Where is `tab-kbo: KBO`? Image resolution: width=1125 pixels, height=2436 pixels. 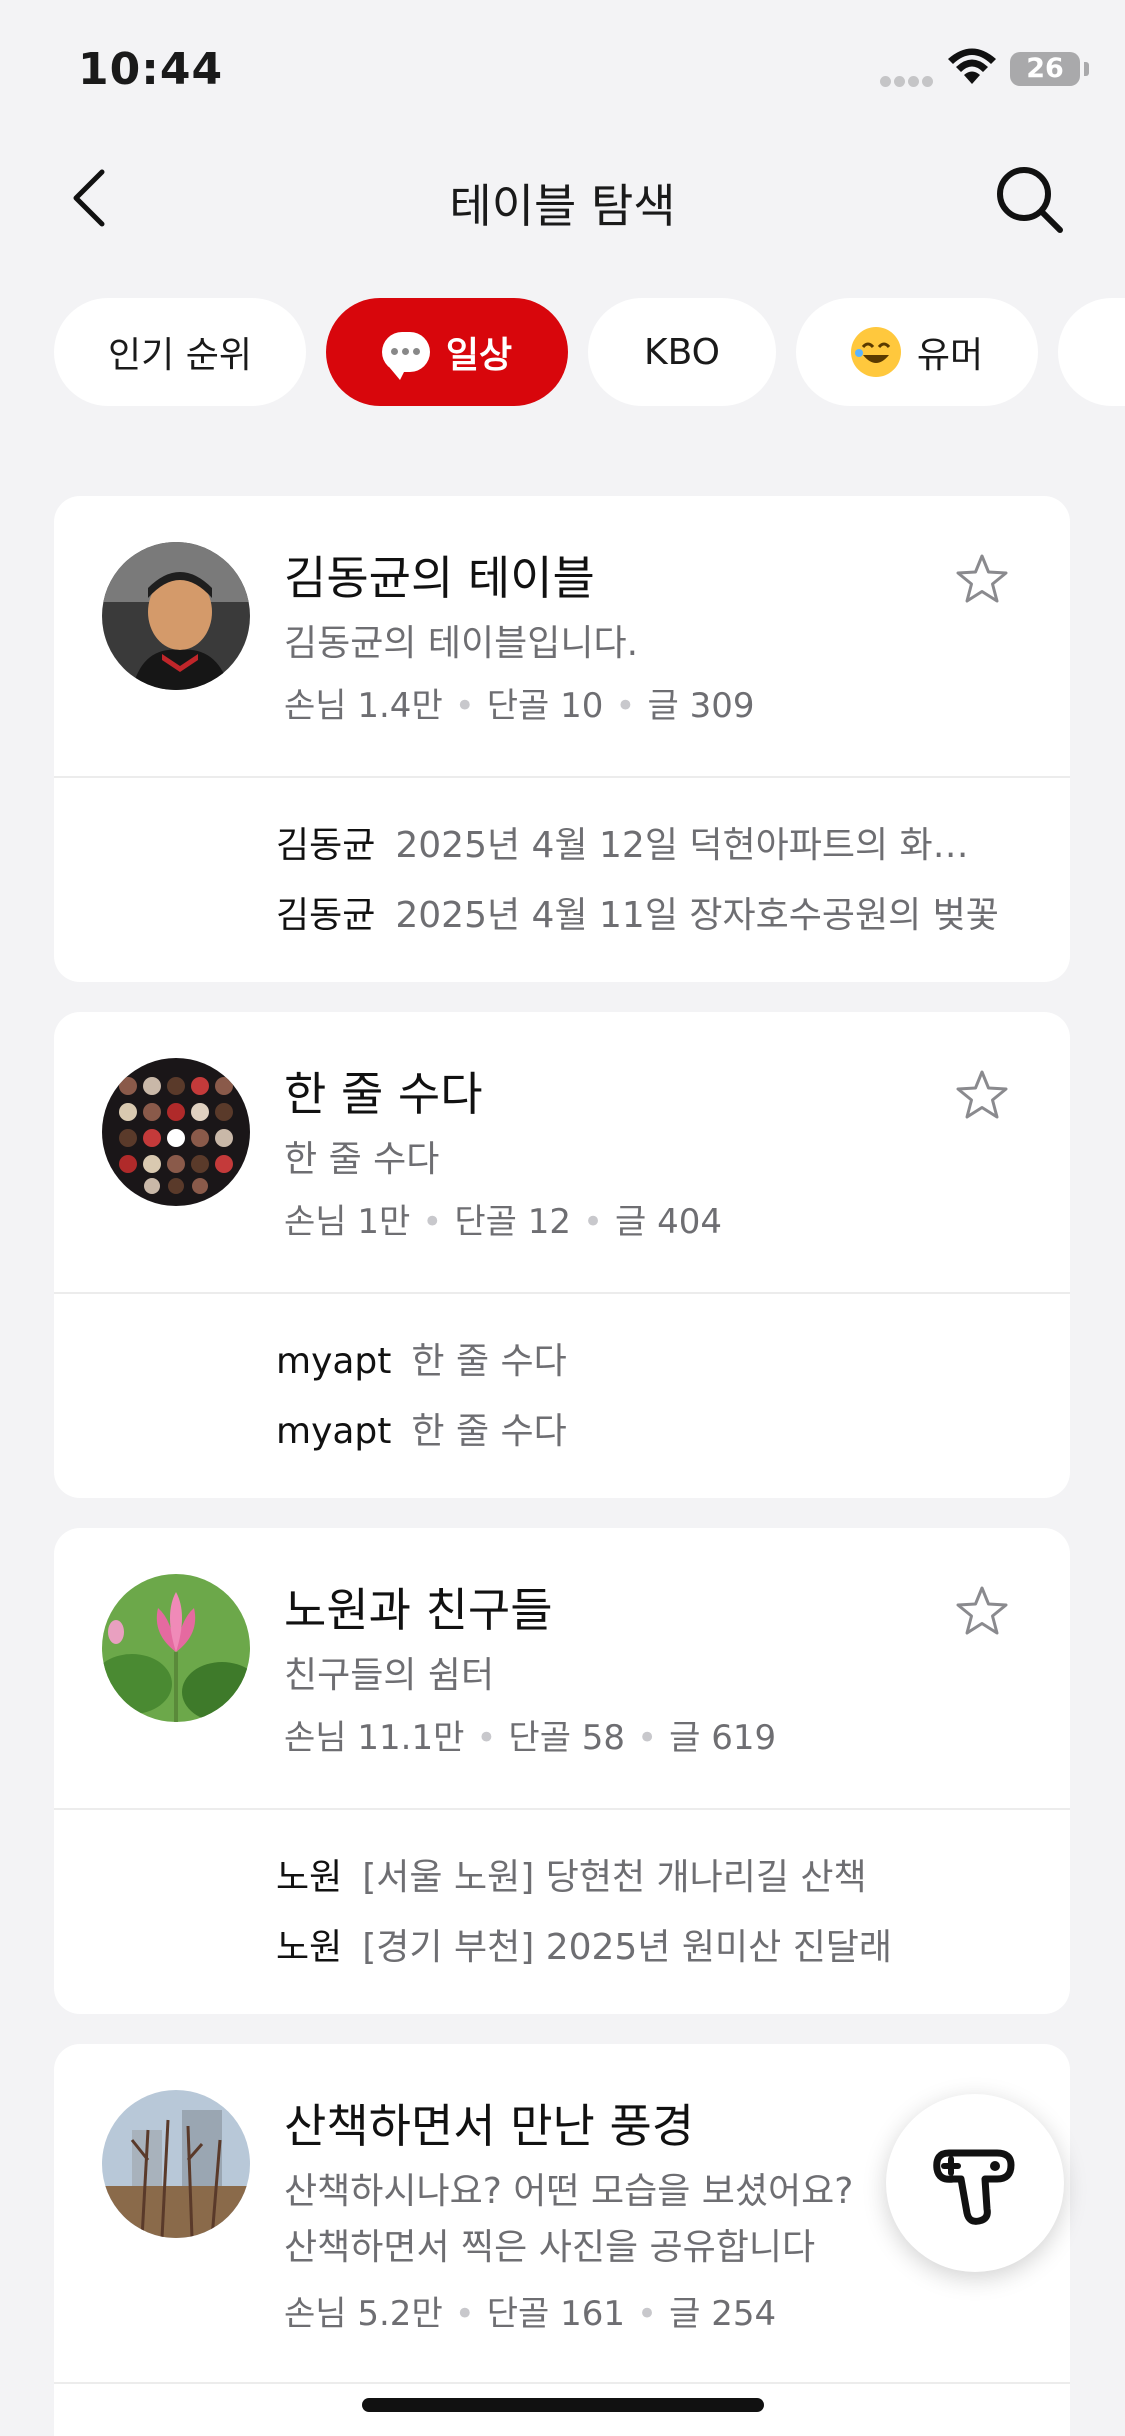
tab-kbo: KBO is located at coordinates (682, 352).